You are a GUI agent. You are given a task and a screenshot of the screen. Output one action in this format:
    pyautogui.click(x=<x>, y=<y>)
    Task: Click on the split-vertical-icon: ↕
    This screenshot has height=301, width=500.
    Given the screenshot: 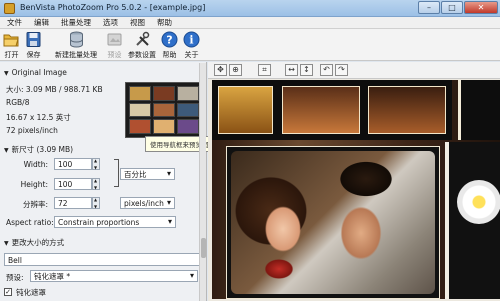 What is the action you would take?
    pyautogui.click(x=306, y=70)
    